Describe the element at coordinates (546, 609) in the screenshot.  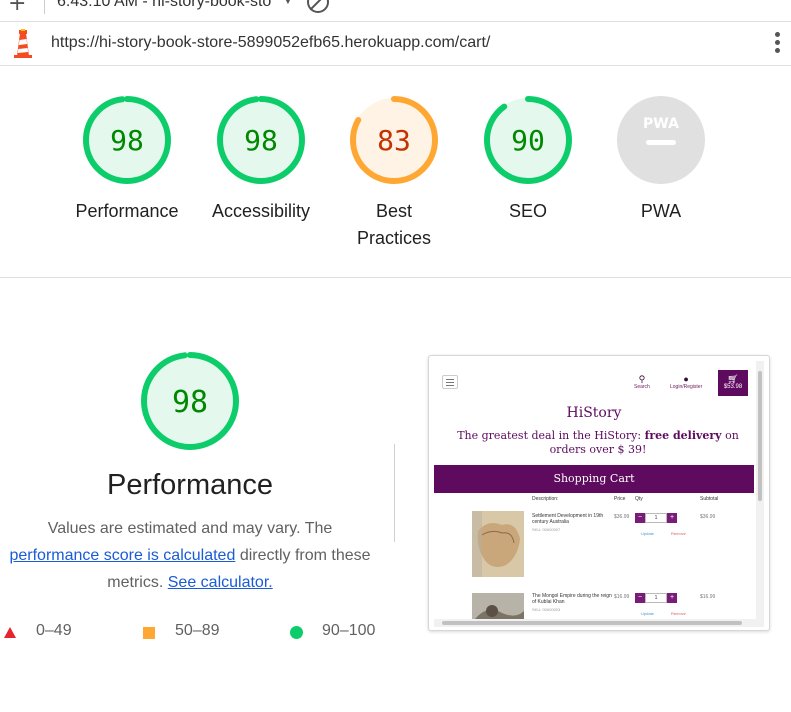
I see `thumb-item-sku: SKU: 00000003` at that location.